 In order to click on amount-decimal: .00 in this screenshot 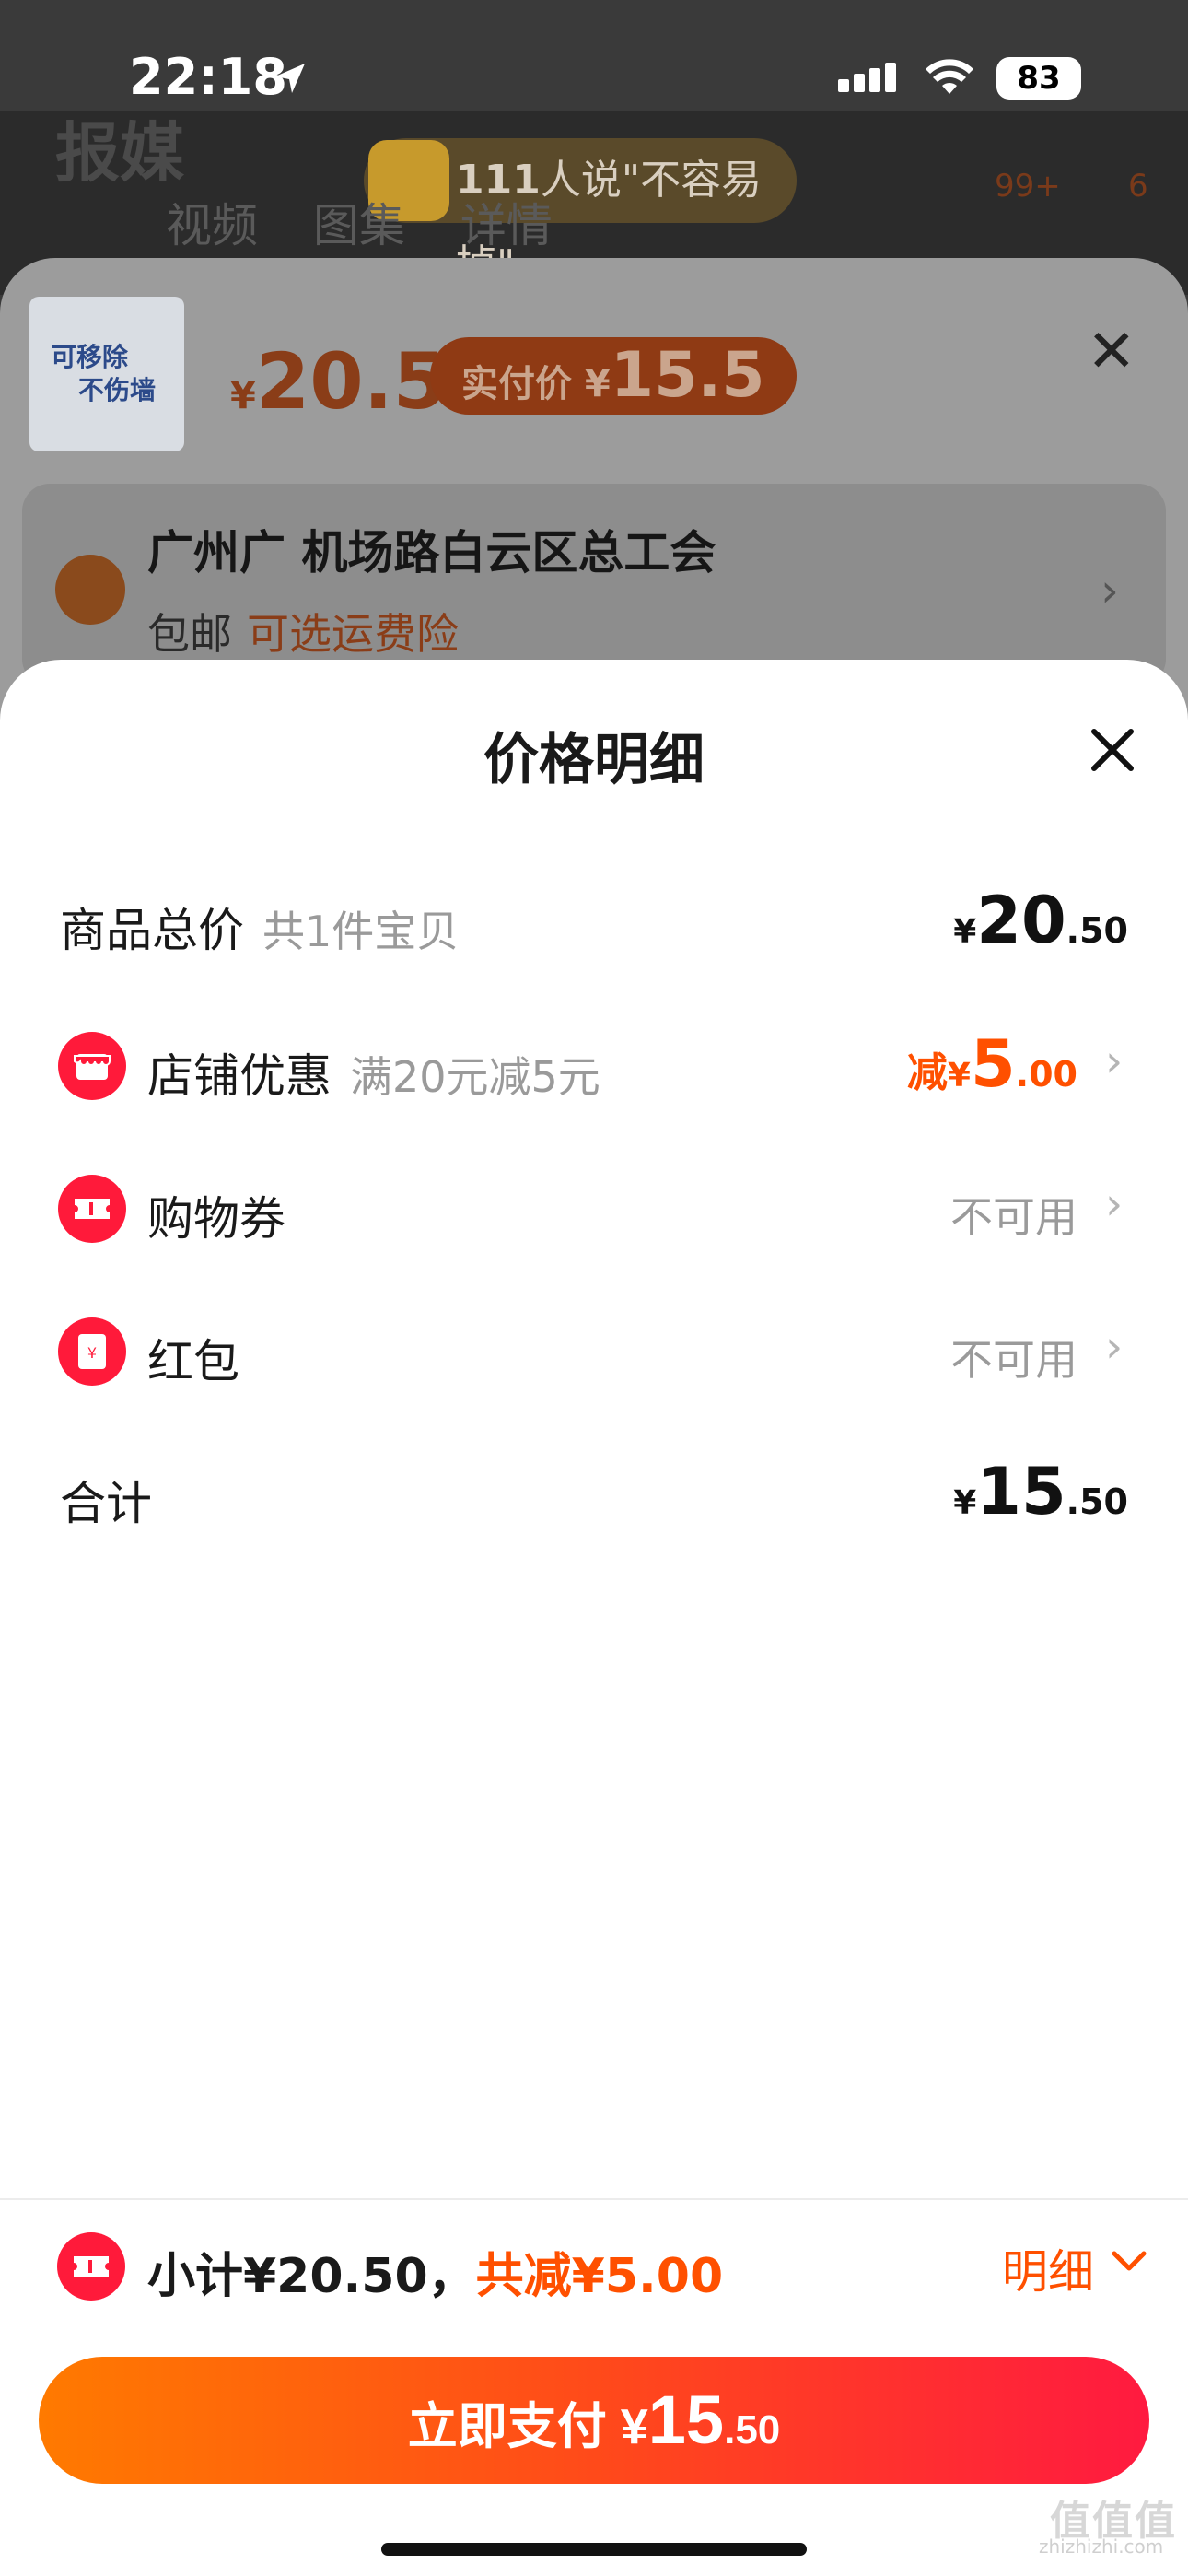, I will do `click(1046, 1074)`.